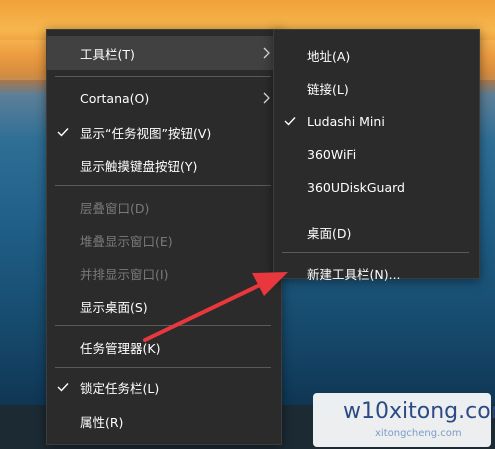  I want to click on menu-item-cascade-windows: 层叠窗口(D), so click(164, 207).